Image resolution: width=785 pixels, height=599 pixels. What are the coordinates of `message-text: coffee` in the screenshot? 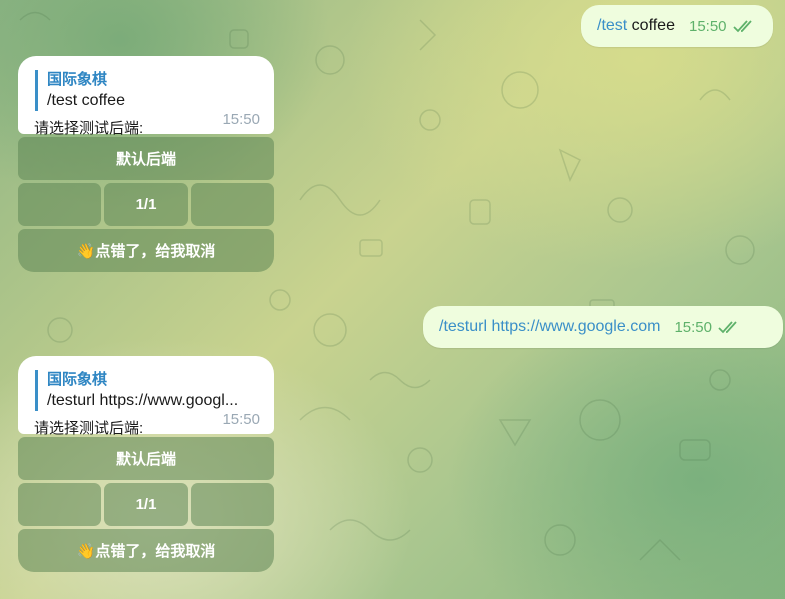 It's located at (651, 25).